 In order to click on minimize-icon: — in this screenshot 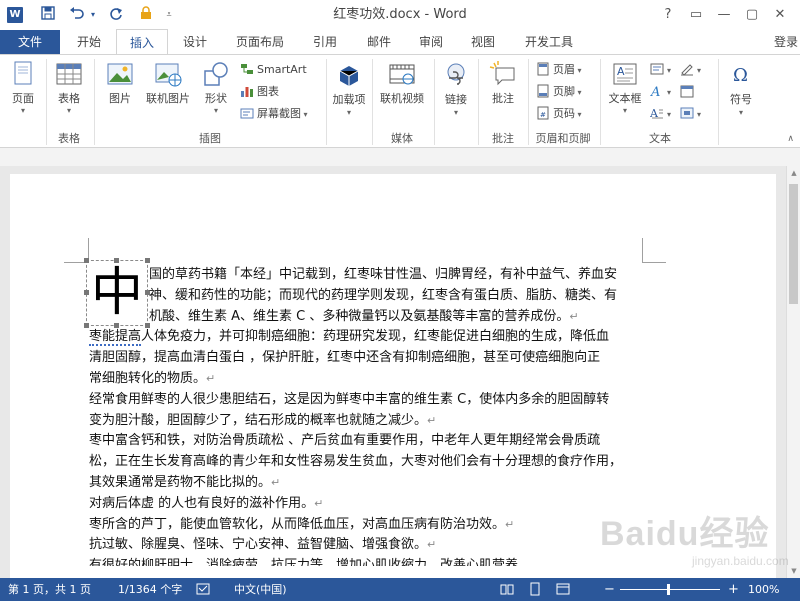, I will do `click(724, 15)`.